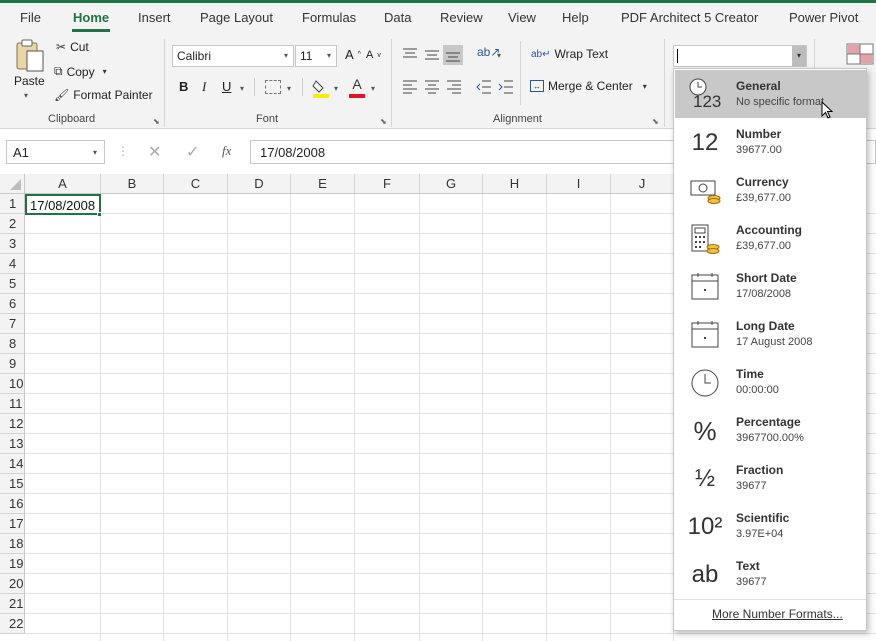  I want to click on paste-dropdown-icon: ▾, so click(26, 95).